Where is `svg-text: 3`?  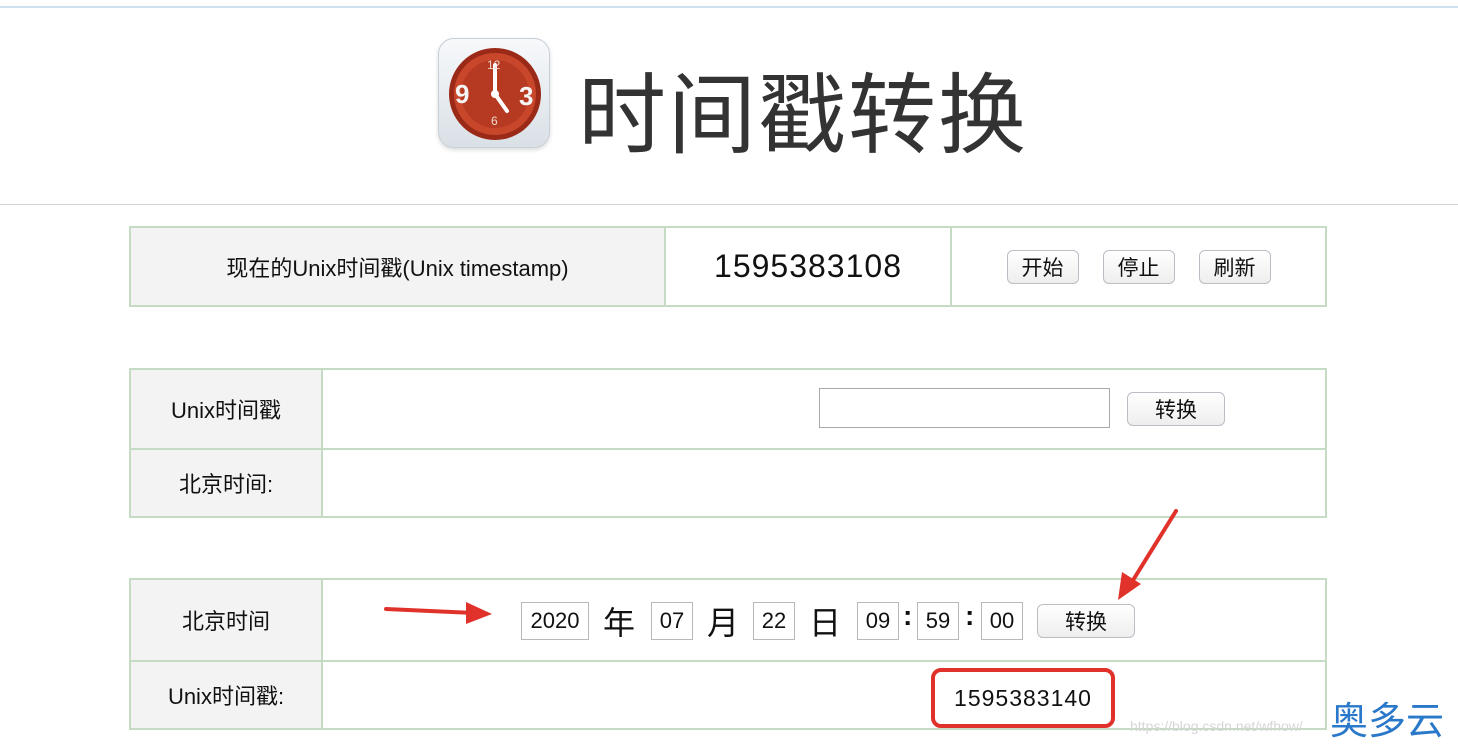
svg-text: 3 is located at coordinates (526, 96).